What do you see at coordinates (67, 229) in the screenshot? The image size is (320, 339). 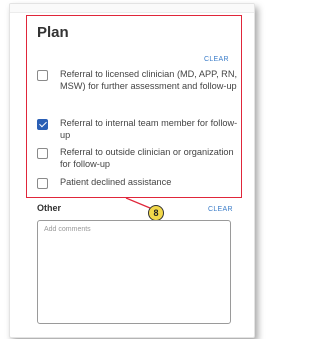 I see `comments-placeholder: Add comments` at bounding box center [67, 229].